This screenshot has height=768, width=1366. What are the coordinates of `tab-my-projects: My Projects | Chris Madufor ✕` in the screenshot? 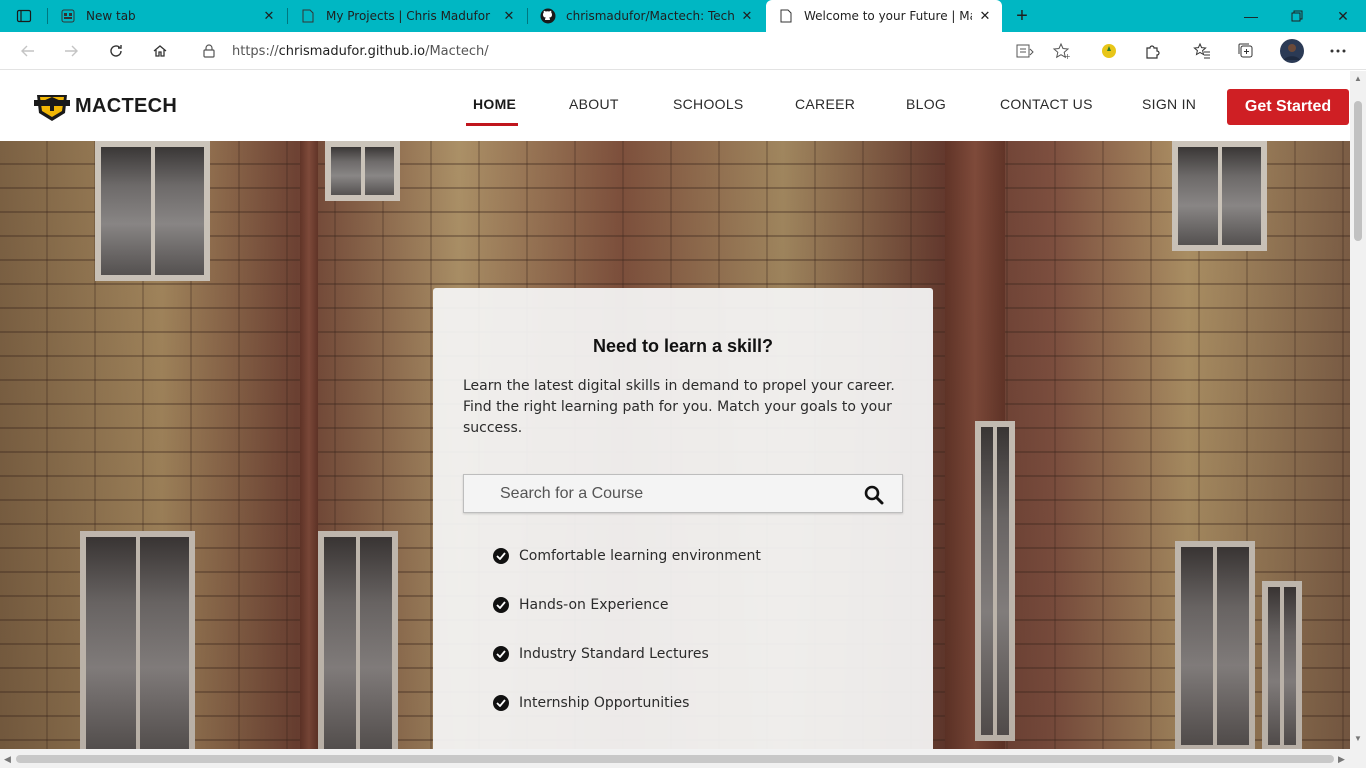 It's located at (407, 16).